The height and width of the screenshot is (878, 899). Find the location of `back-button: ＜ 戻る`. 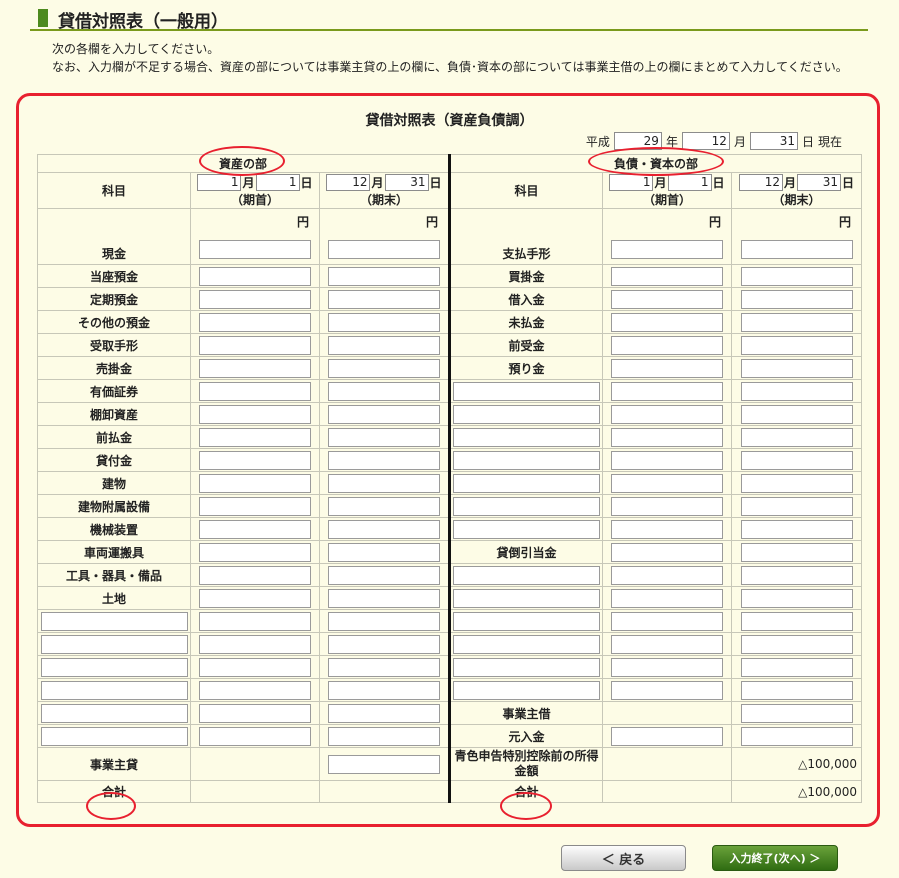

back-button: ＜ 戻る is located at coordinates (623, 858).